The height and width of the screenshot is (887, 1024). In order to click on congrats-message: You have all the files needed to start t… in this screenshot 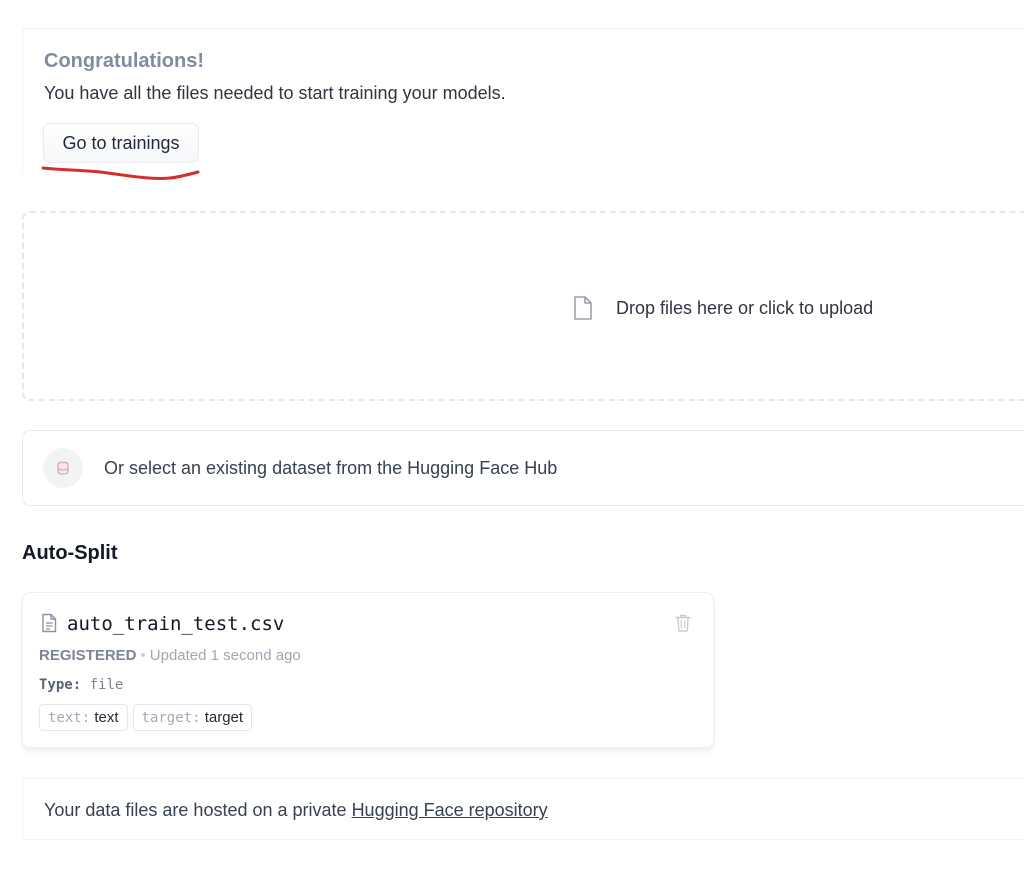, I will do `click(275, 93)`.